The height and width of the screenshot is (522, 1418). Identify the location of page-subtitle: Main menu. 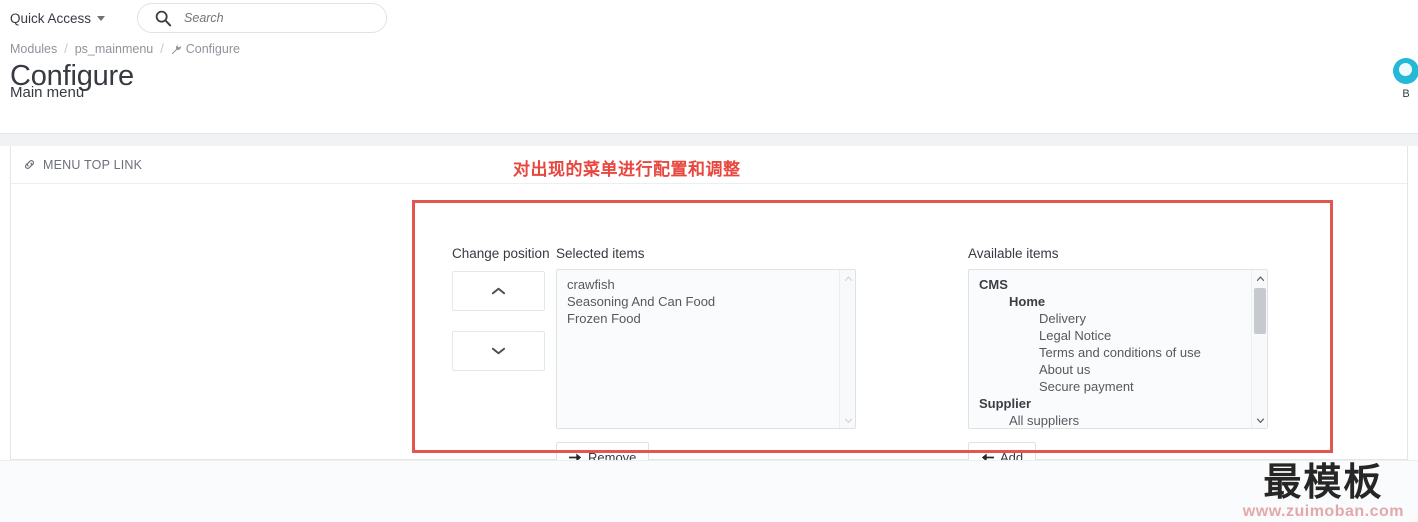
(47, 92).